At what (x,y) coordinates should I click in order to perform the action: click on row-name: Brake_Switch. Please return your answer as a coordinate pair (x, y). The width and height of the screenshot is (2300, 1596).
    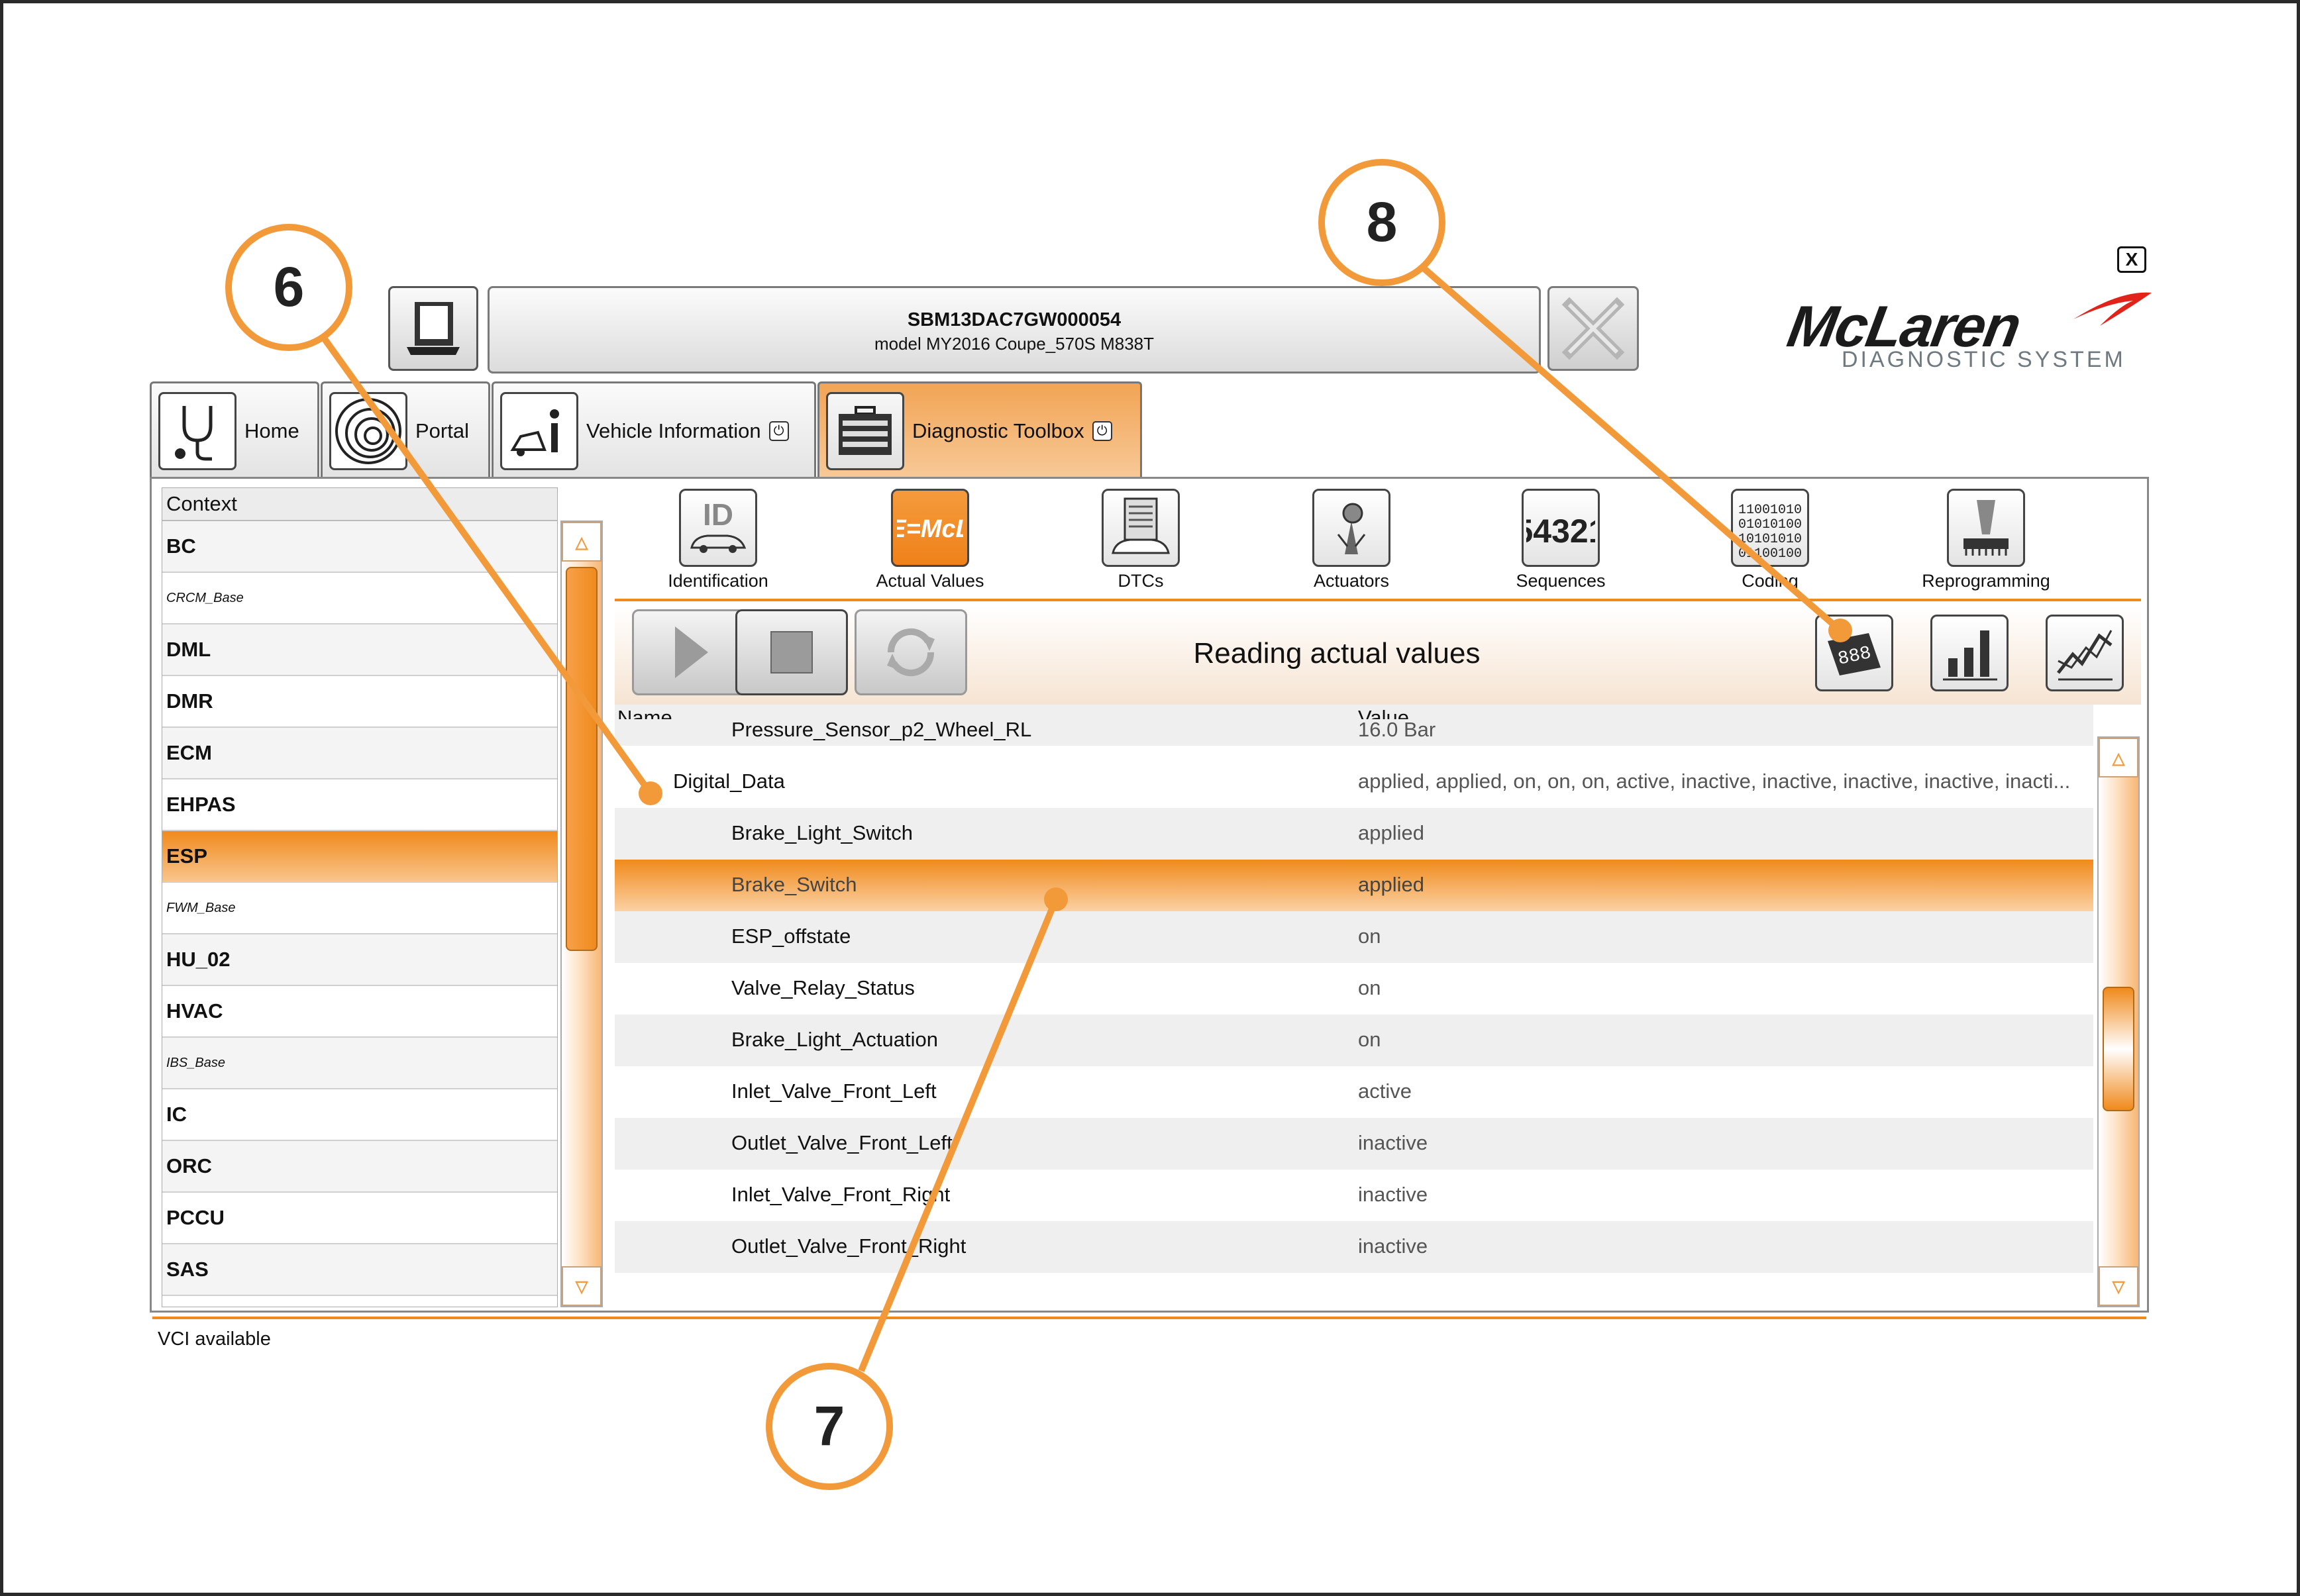
    Looking at the image, I should click on (794, 884).